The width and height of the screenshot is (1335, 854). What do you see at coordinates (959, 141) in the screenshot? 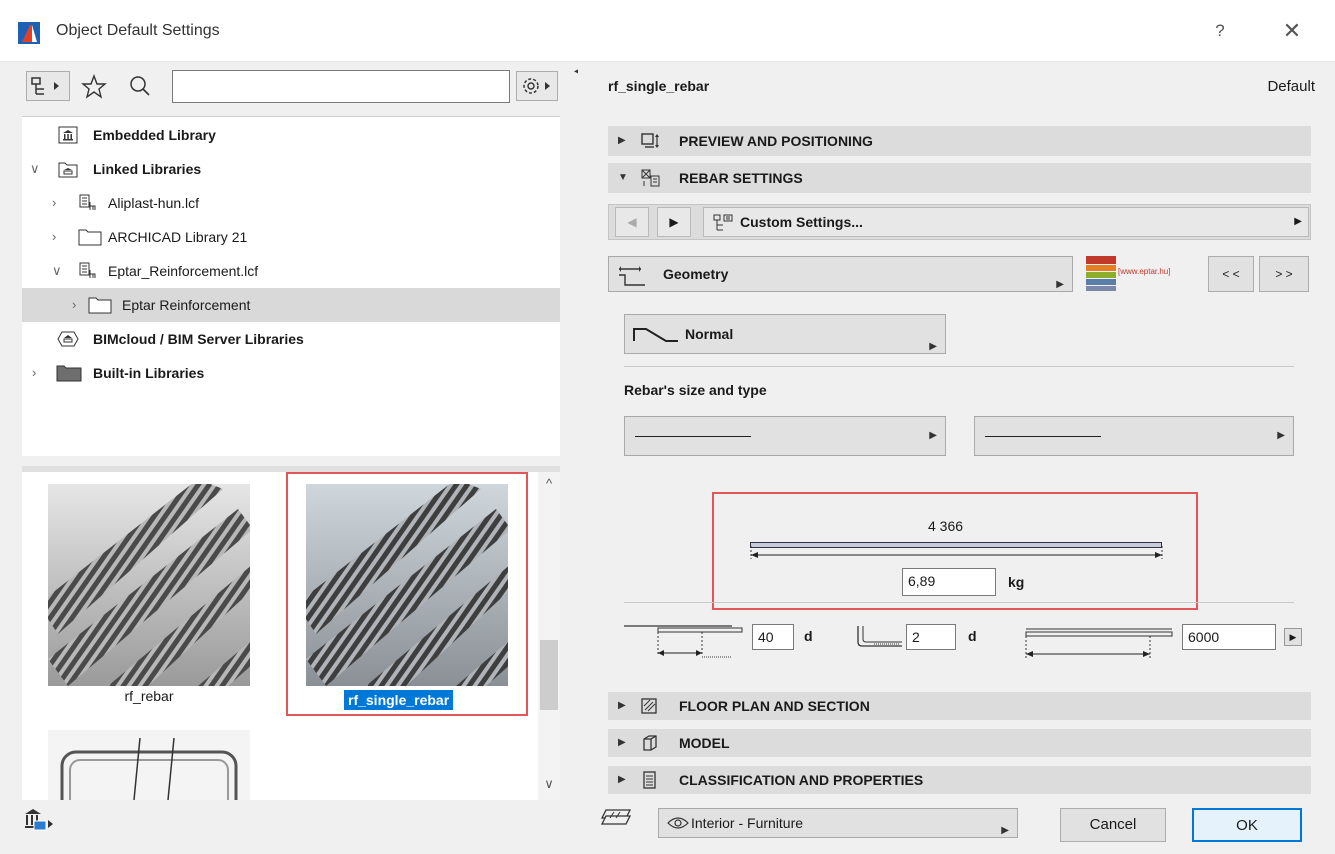
I see `section-preview-positioning: ▶ PREVIEW AND POSITIONING` at bounding box center [959, 141].